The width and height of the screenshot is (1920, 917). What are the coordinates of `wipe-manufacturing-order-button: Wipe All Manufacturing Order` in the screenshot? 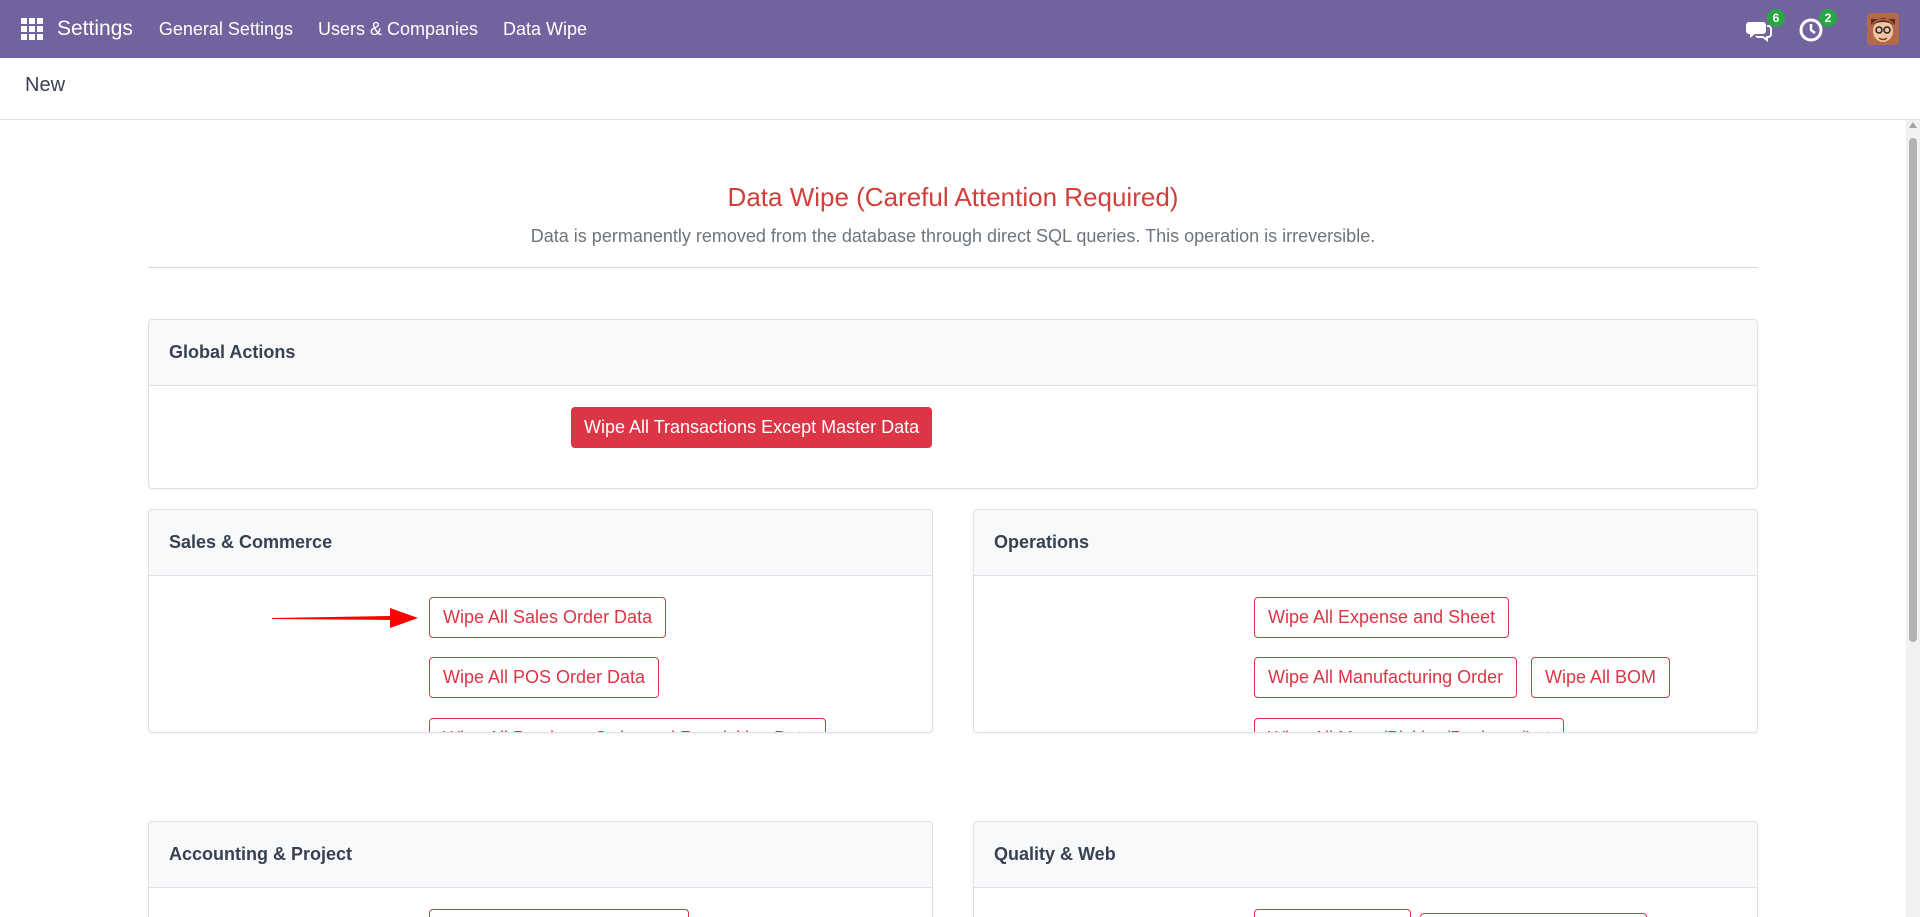 It's located at (1386, 677).